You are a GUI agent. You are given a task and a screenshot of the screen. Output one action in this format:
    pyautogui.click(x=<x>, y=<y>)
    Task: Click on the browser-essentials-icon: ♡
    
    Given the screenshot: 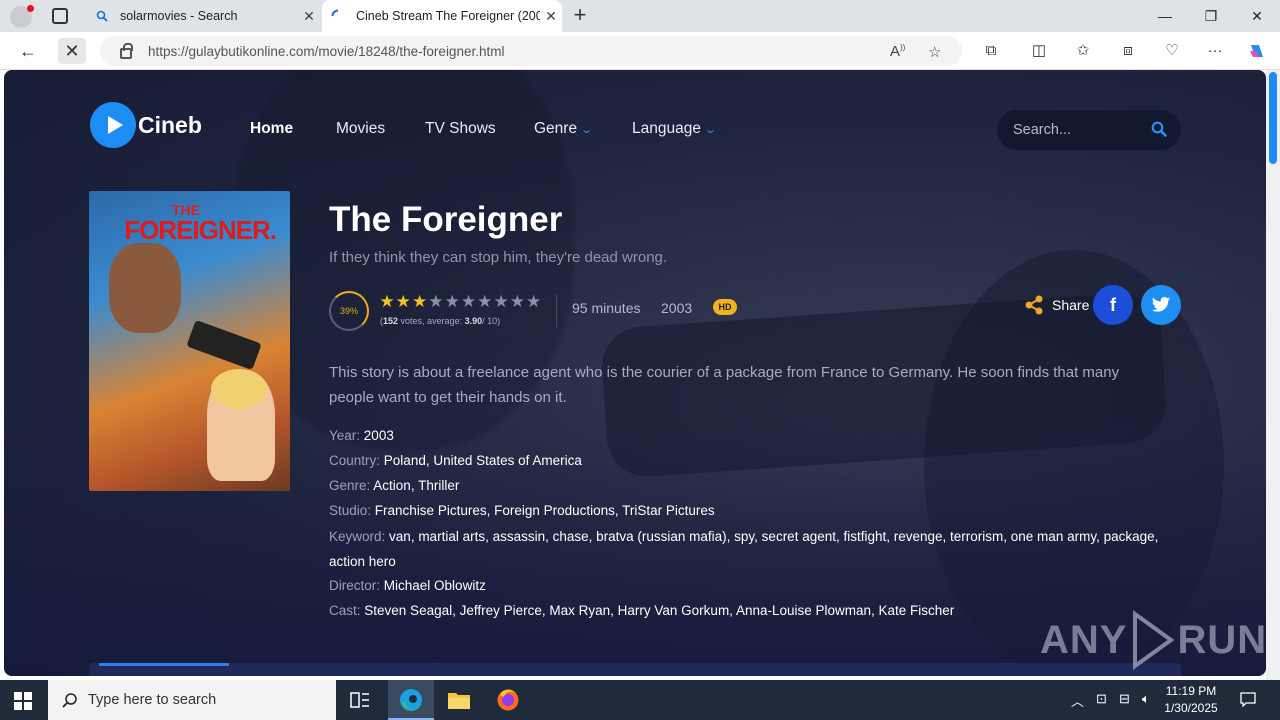 What is the action you would take?
    pyautogui.click(x=1172, y=51)
    